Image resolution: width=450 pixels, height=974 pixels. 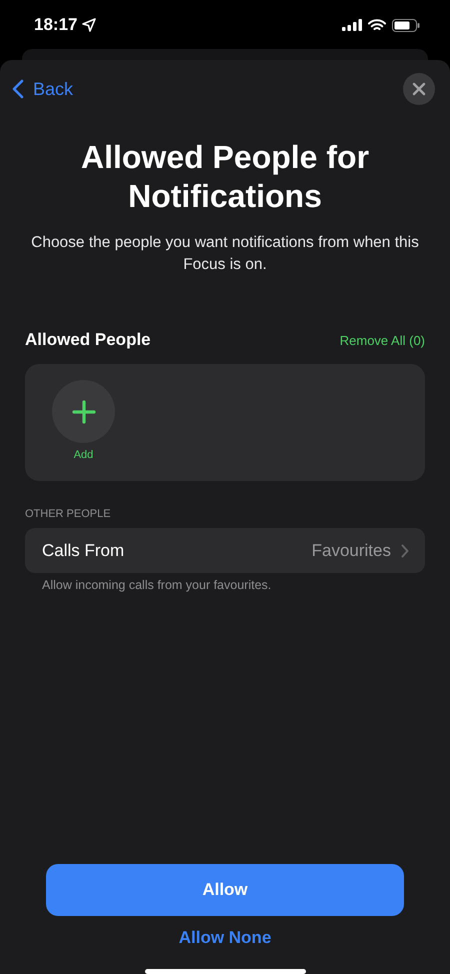 I want to click on battery-icon, so click(x=406, y=25).